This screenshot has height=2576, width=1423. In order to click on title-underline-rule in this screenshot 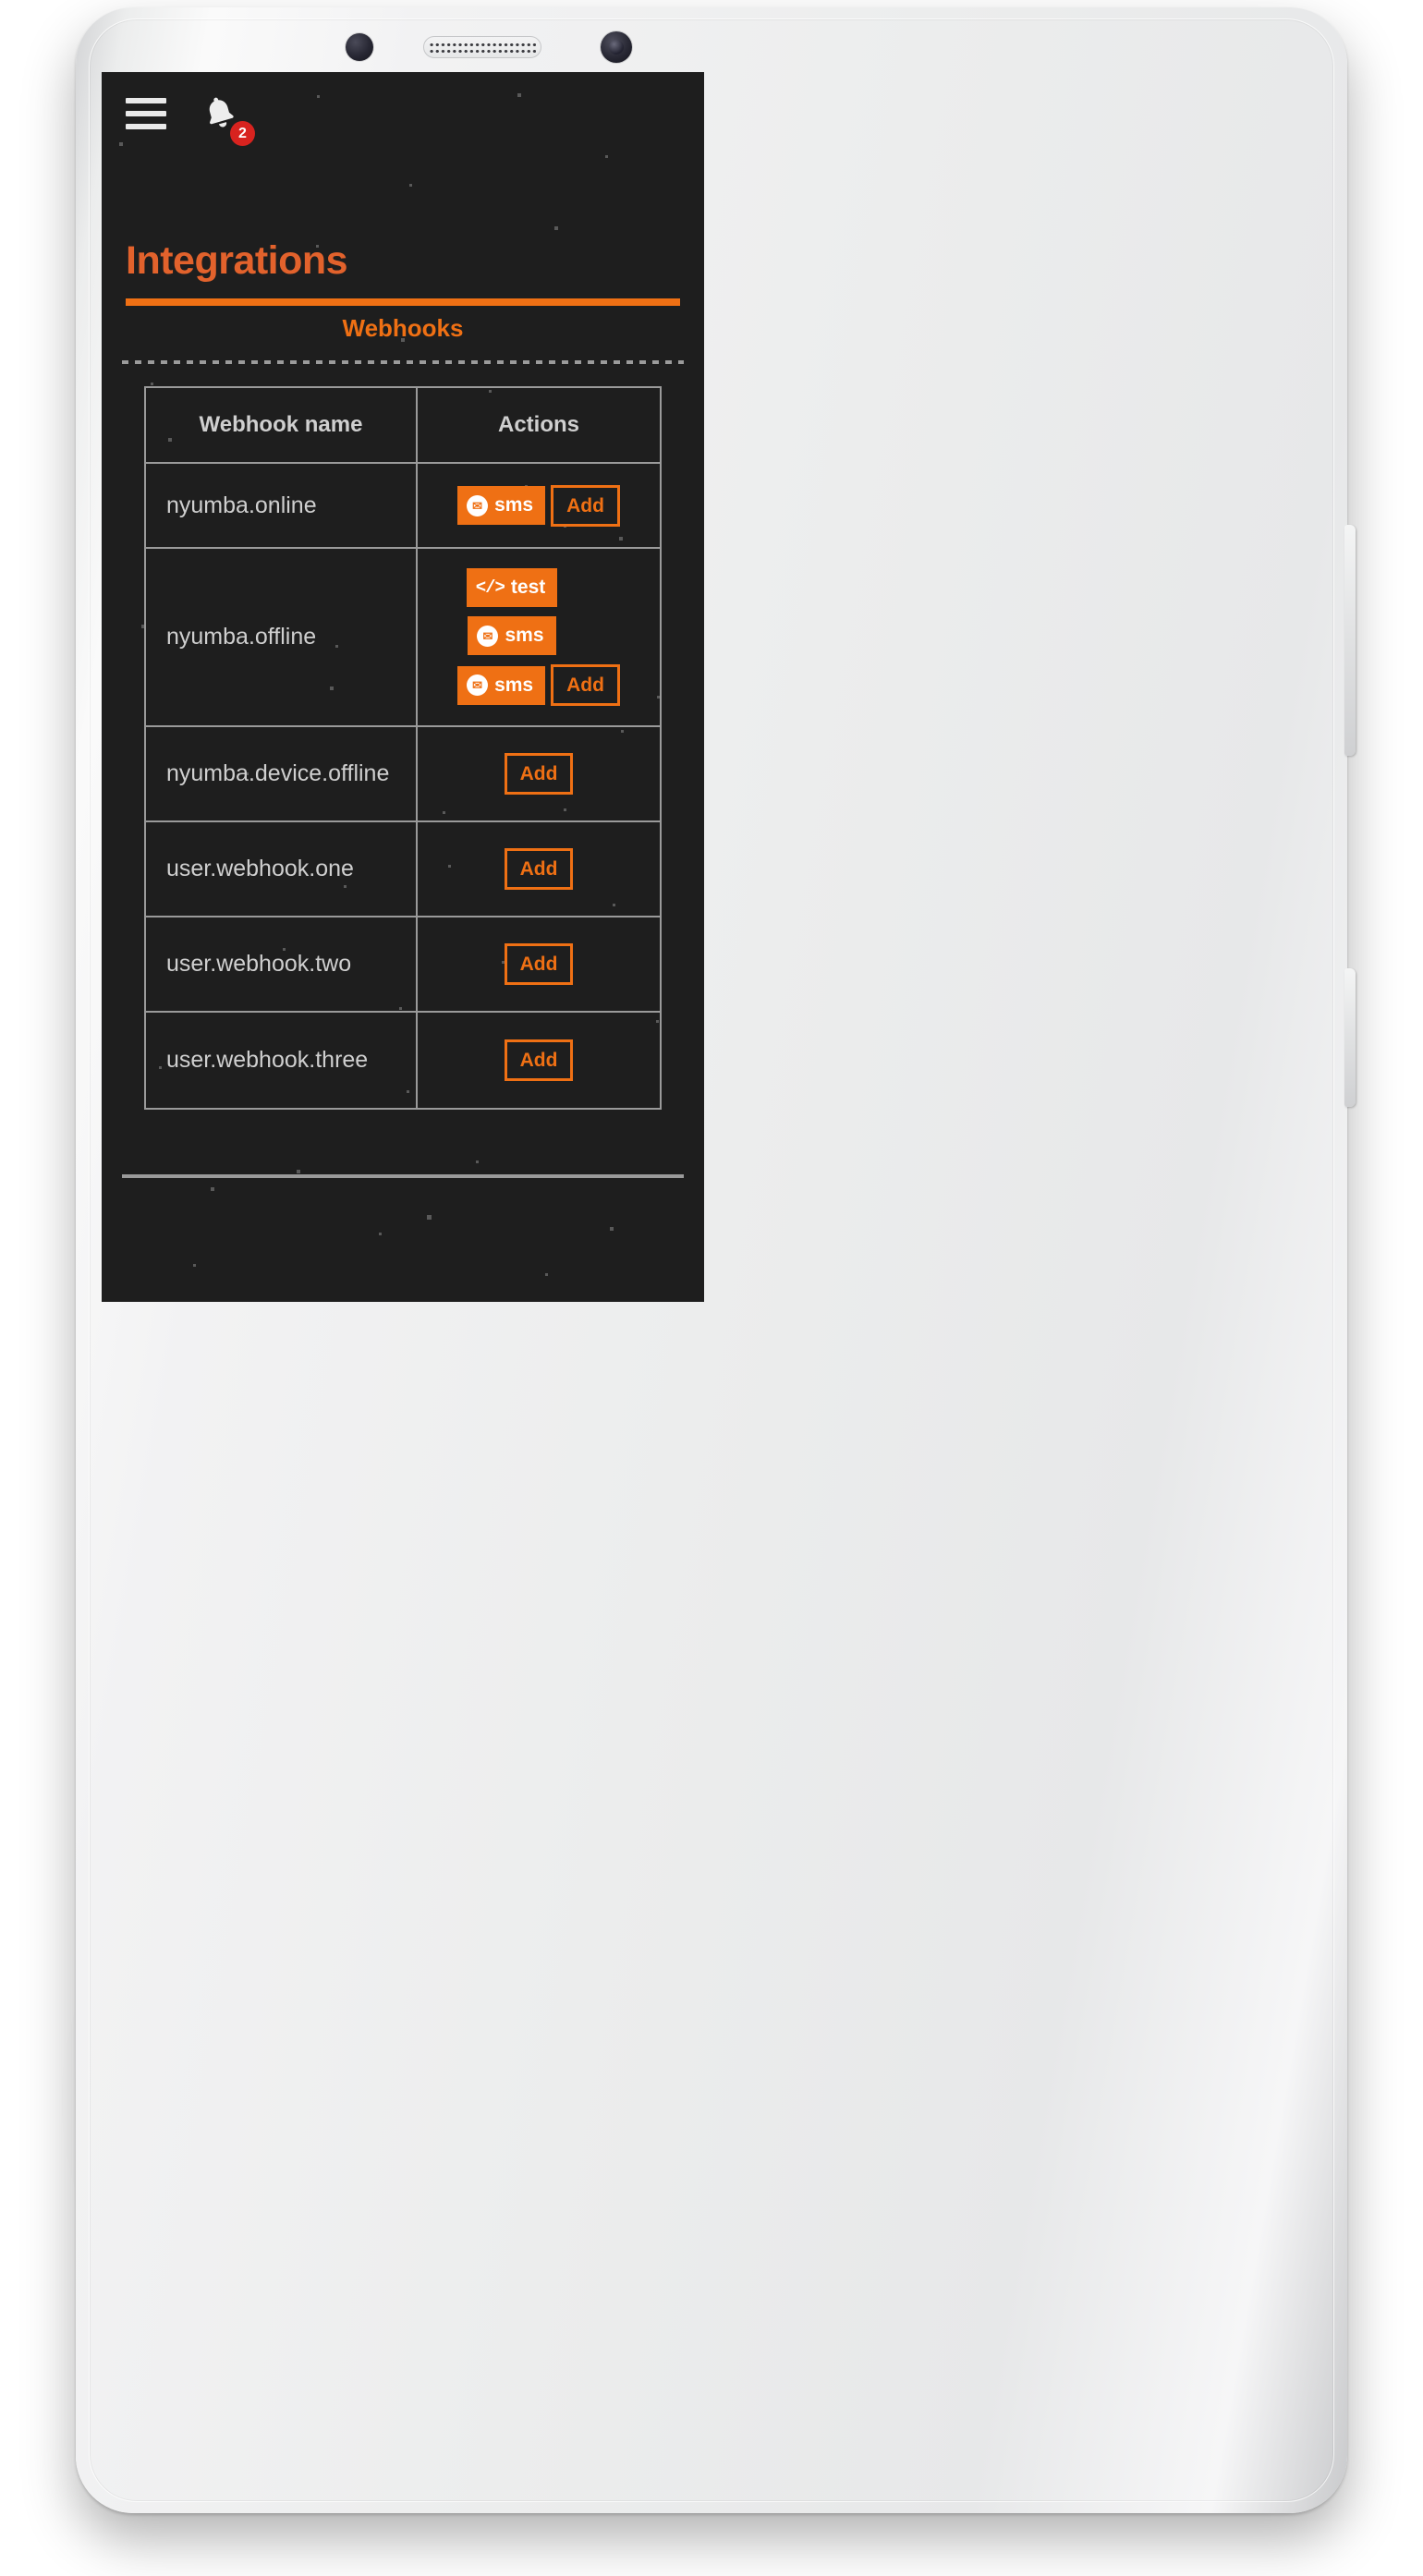, I will do `click(403, 302)`.